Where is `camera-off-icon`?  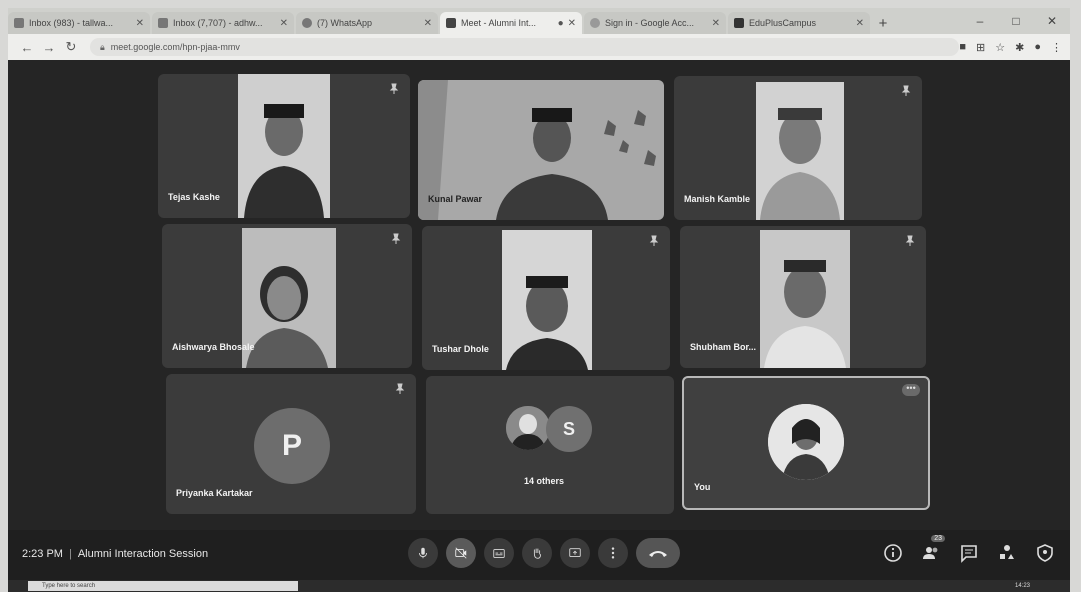 camera-off-icon is located at coordinates (461, 553).